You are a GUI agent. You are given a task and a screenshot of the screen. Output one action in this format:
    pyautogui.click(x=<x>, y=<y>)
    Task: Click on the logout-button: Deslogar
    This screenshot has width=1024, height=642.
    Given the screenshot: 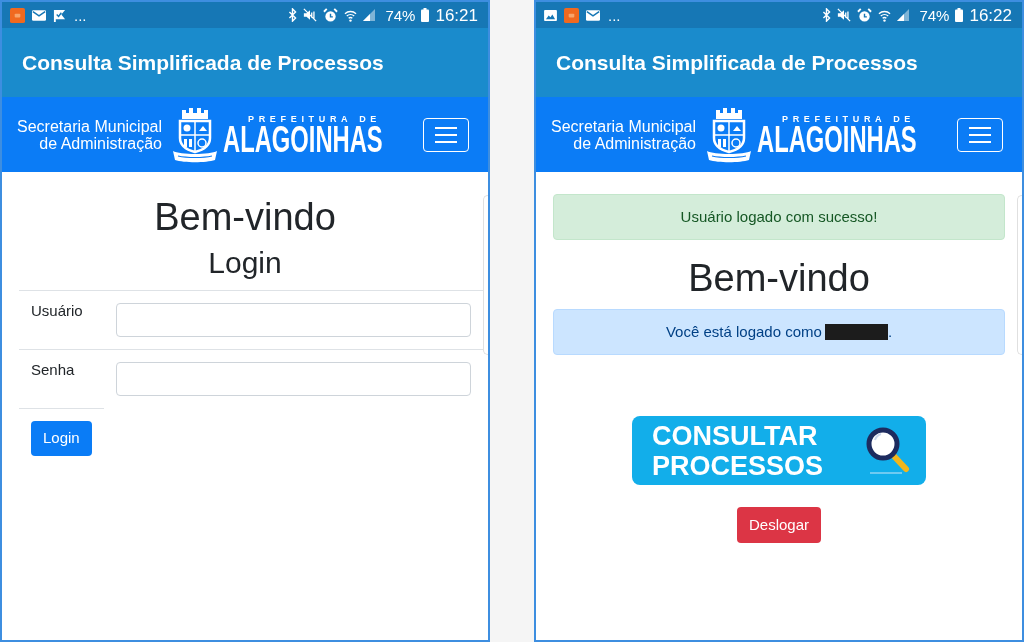 What is the action you would take?
    pyautogui.click(x=779, y=525)
    